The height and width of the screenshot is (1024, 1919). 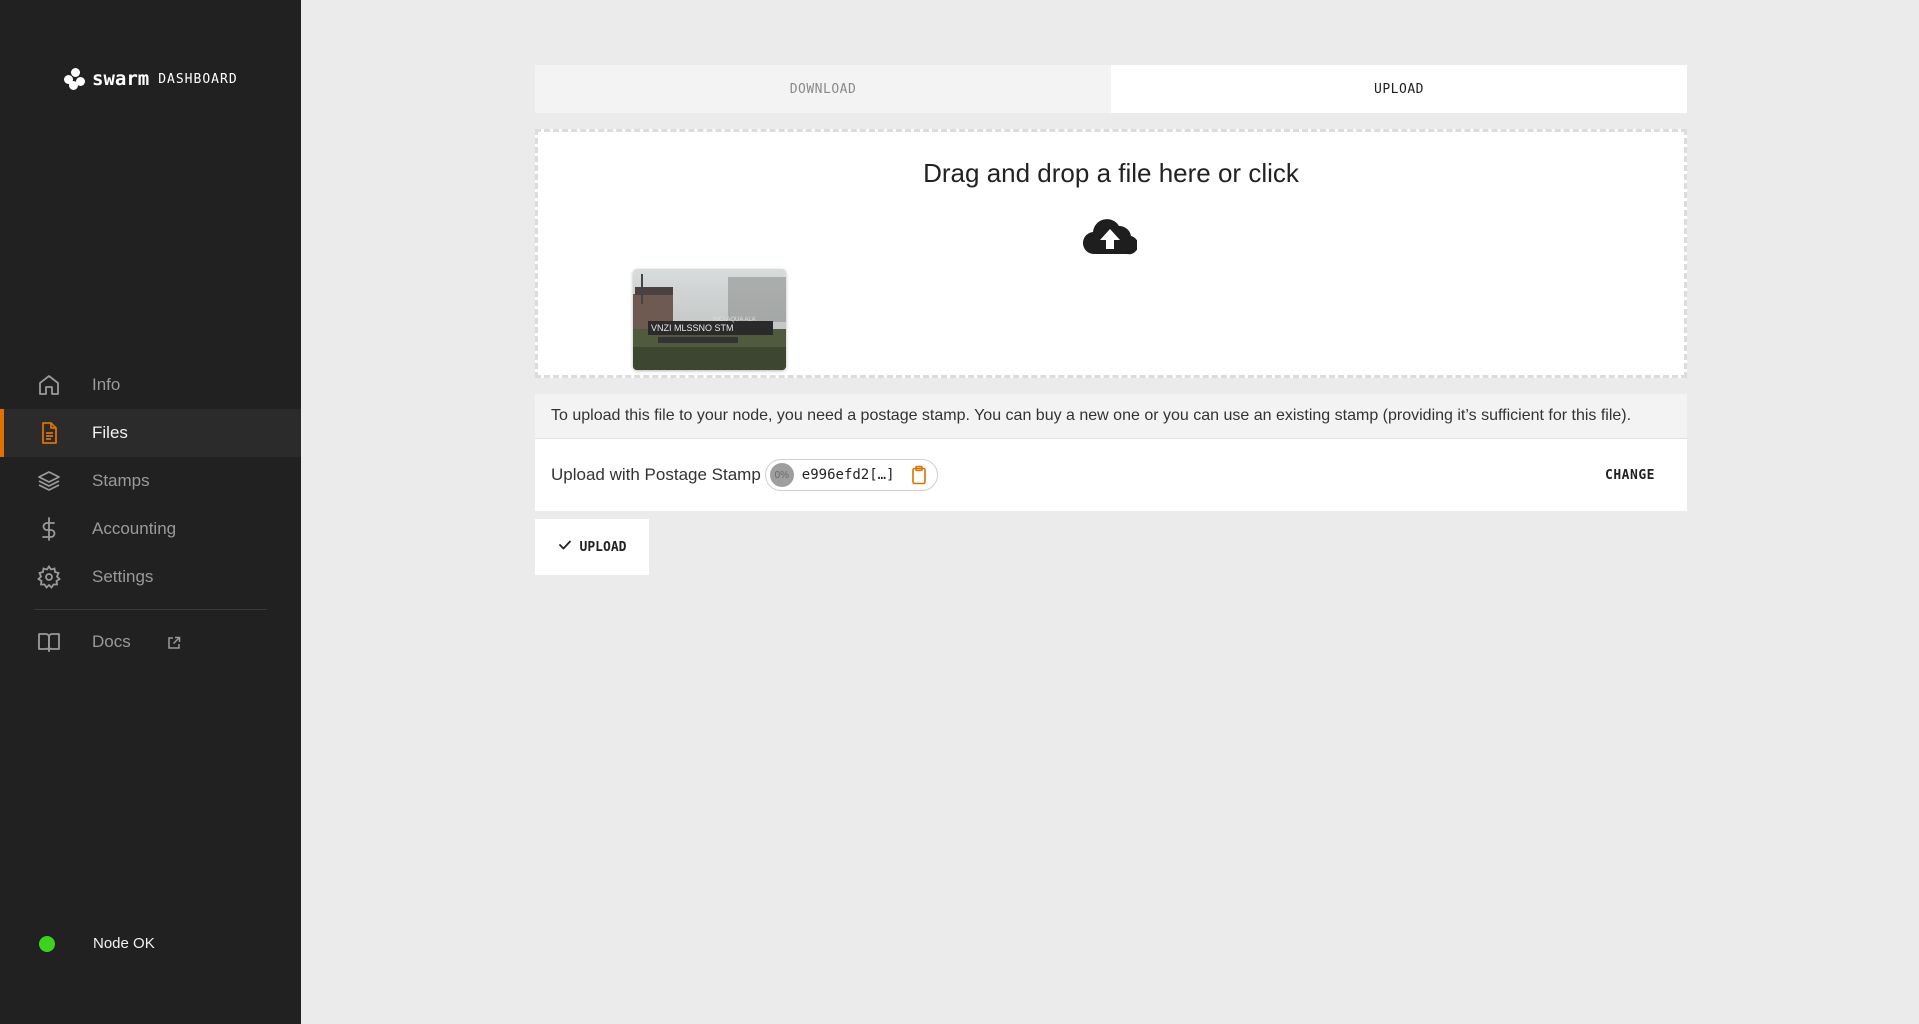 What do you see at coordinates (692, 328) in the screenshot?
I see `svg-text: VNZI MLSSNO STM` at bounding box center [692, 328].